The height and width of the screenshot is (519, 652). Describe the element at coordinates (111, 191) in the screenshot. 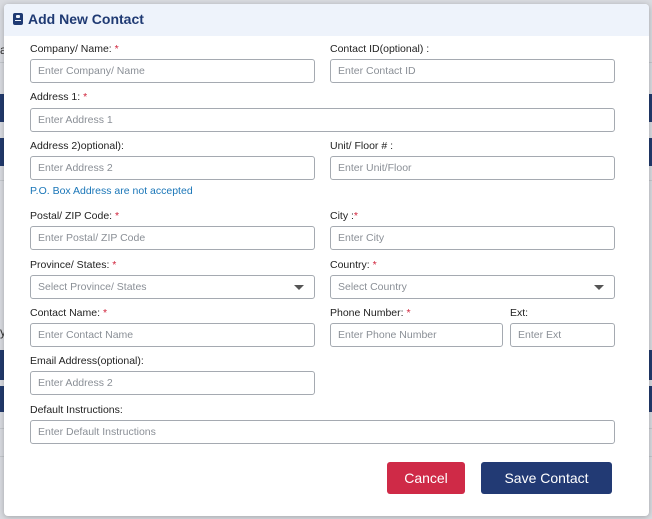

I see `po-box-note: P.O. Box Address are not accepted` at that location.